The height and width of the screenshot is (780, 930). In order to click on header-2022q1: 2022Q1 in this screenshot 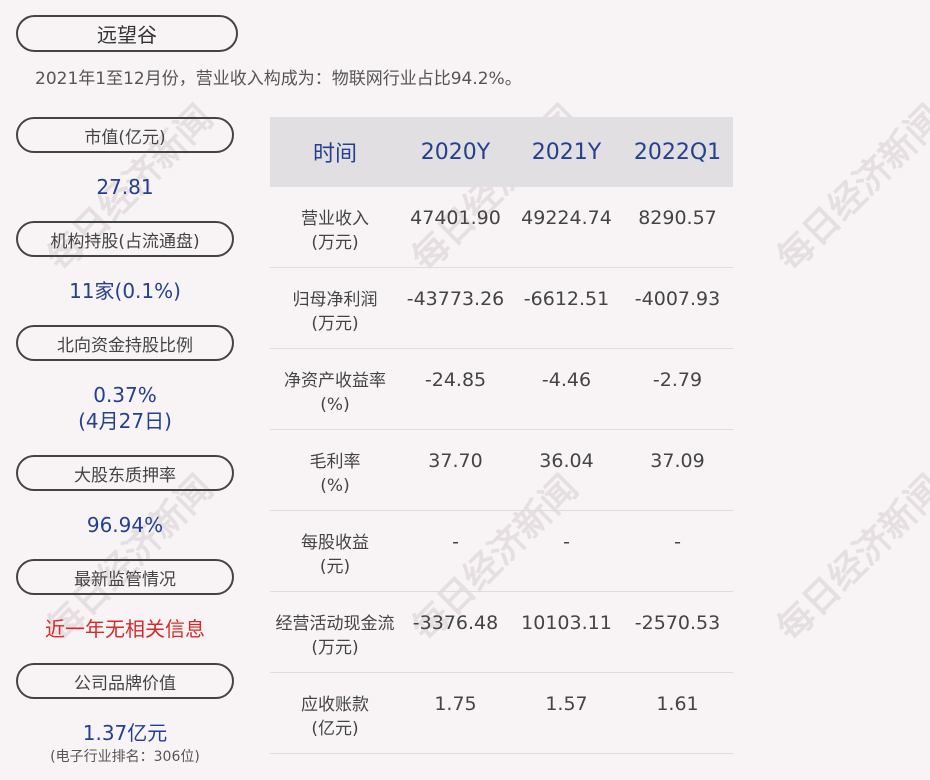, I will do `click(677, 152)`.